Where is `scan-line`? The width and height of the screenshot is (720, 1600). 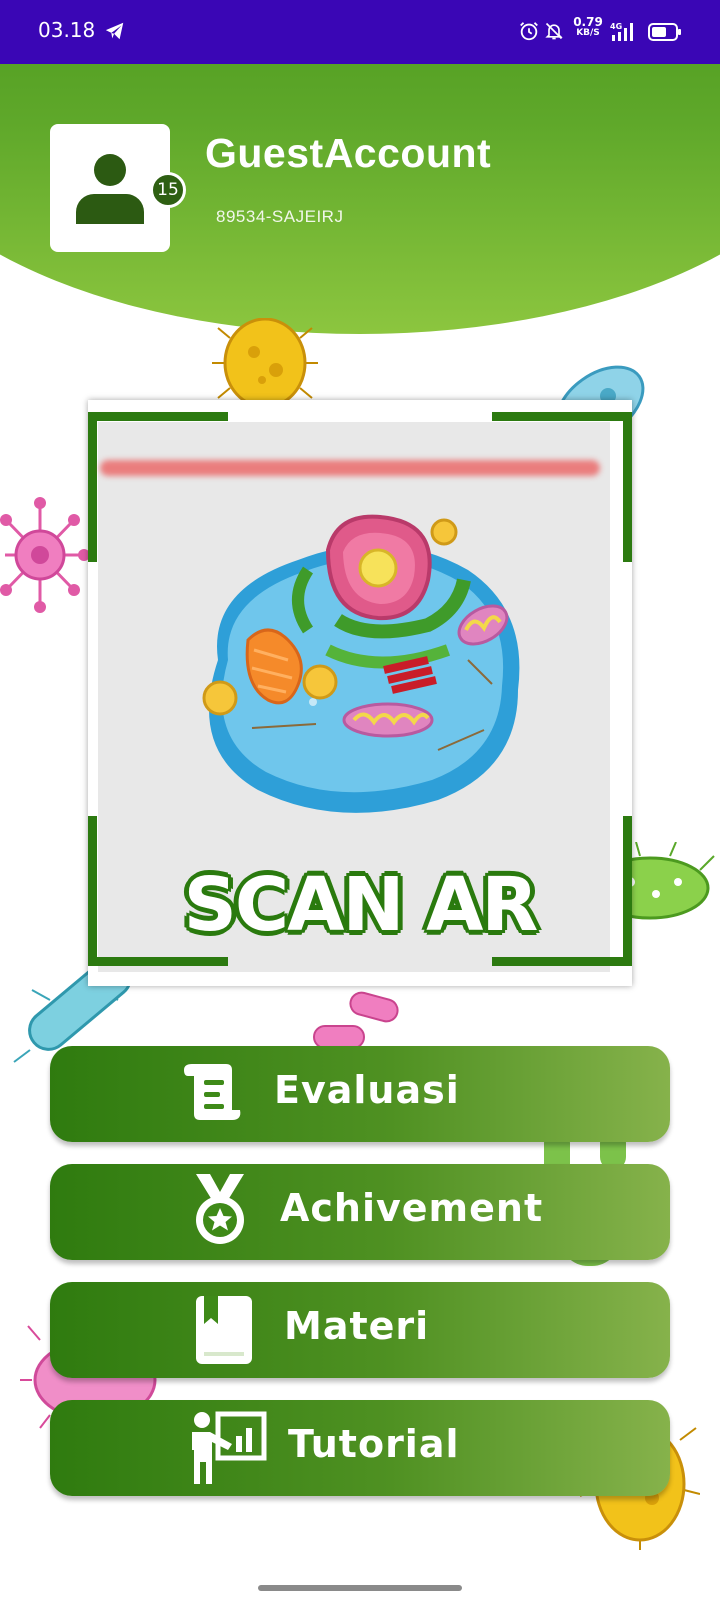 scan-line is located at coordinates (350, 468).